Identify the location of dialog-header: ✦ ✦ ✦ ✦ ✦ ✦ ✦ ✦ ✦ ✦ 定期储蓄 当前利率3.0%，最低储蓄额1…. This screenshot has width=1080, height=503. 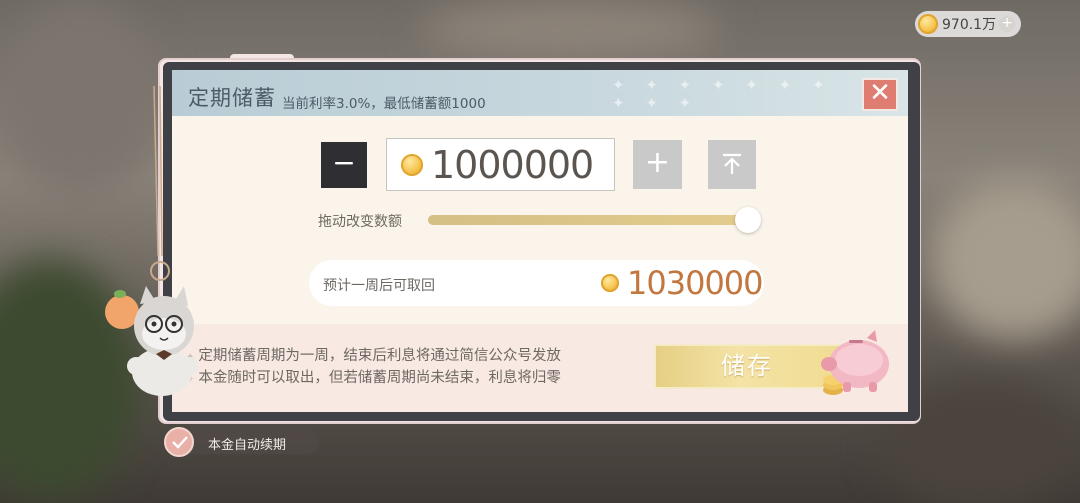
(540, 93).